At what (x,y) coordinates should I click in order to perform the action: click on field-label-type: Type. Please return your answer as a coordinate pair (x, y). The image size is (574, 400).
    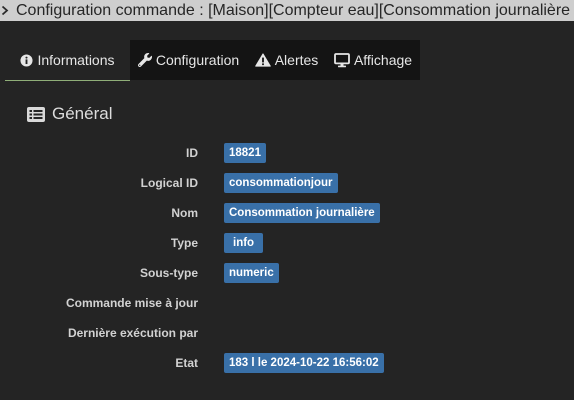
    Looking at the image, I should click on (184, 243).